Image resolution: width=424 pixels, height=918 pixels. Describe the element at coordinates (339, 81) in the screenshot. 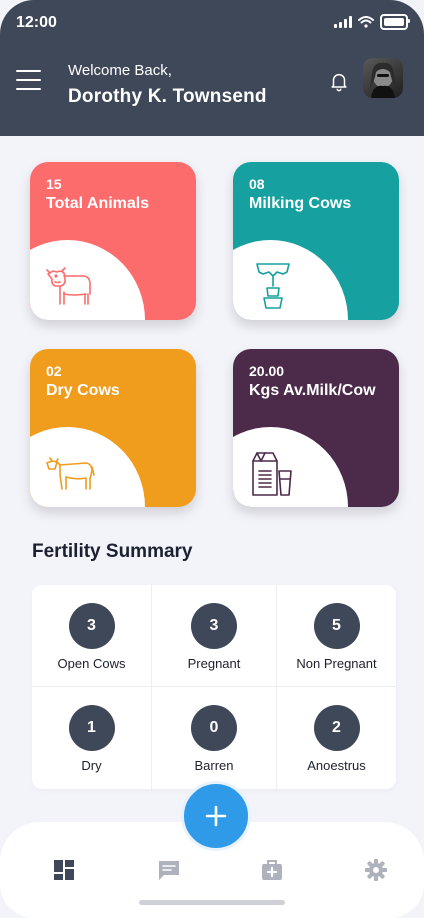

I see `bell-icon` at that location.